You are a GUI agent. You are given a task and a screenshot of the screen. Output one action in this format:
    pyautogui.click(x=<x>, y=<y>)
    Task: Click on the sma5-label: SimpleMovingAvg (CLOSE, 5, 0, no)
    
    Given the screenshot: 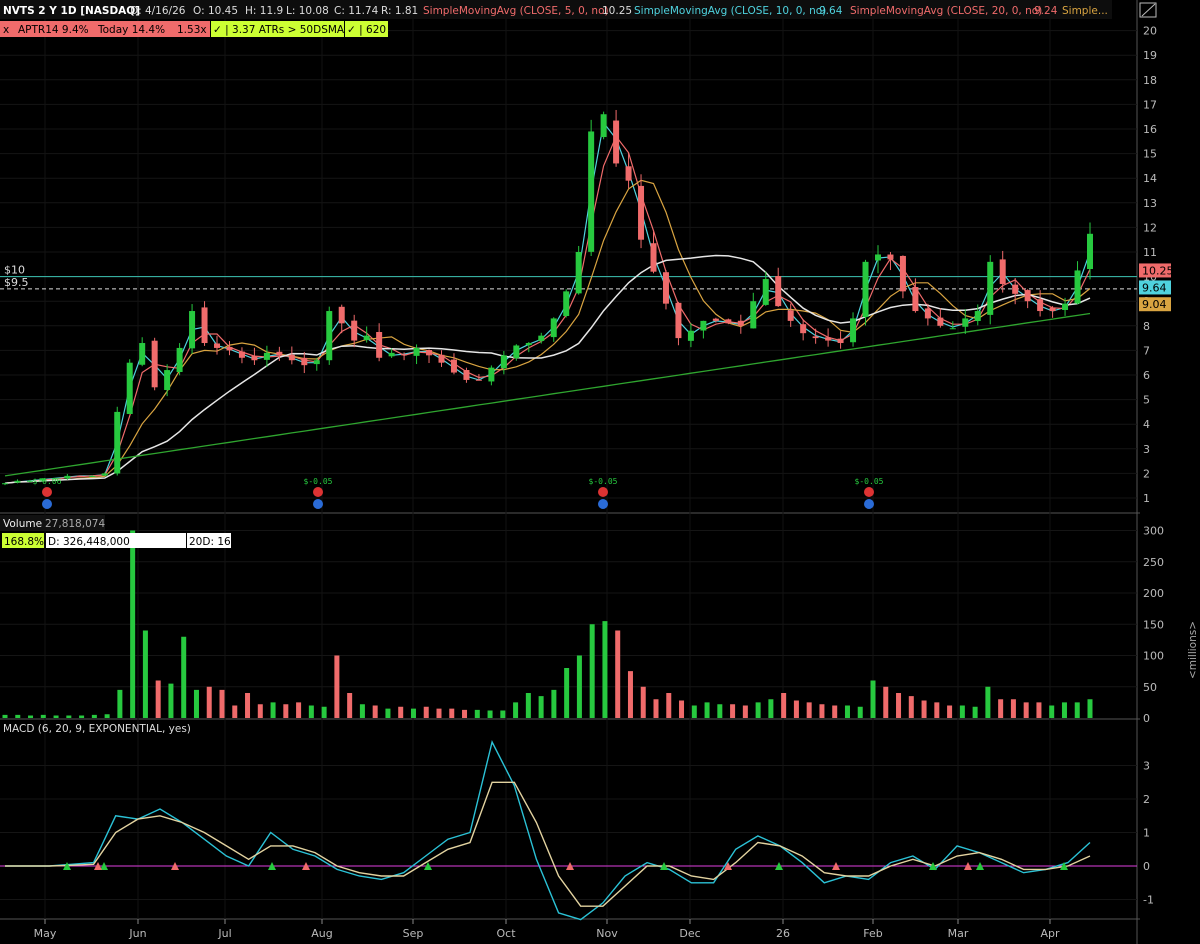 What is the action you would take?
    pyautogui.click(x=516, y=11)
    